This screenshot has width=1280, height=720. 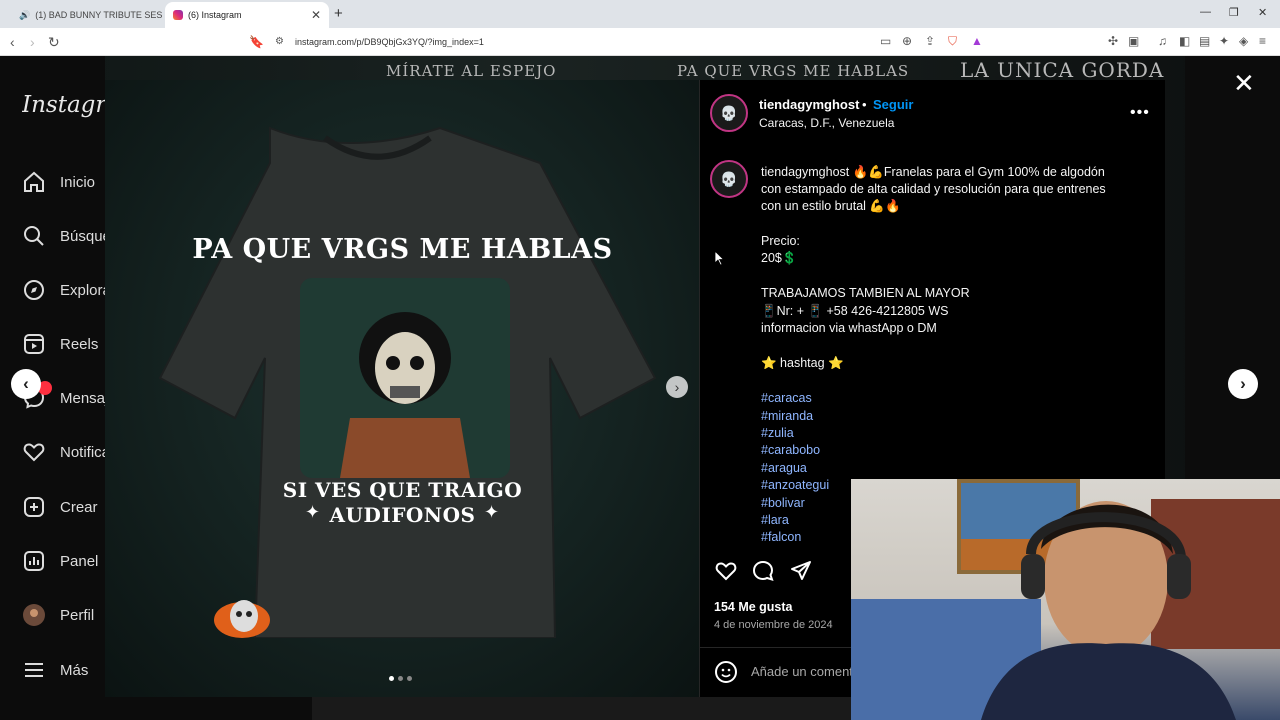 What do you see at coordinates (1133, 41) in the screenshot?
I see `screenshot-icon: ▣` at bounding box center [1133, 41].